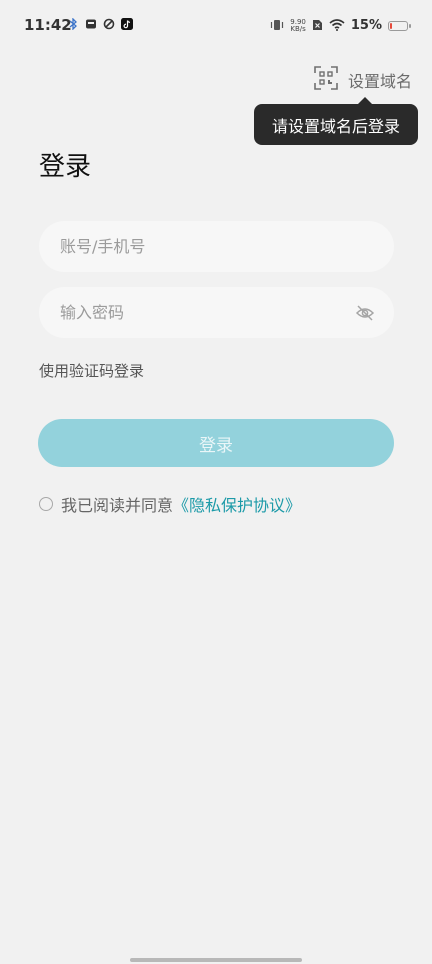  I want to click on agree-checkbox, so click(46, 504).